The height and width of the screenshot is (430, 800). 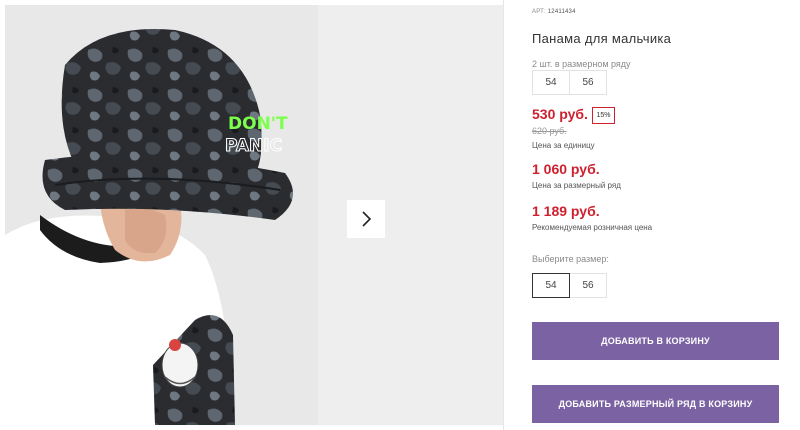 I want to click on size-selector: 54 56, so click(x=569, y=285).